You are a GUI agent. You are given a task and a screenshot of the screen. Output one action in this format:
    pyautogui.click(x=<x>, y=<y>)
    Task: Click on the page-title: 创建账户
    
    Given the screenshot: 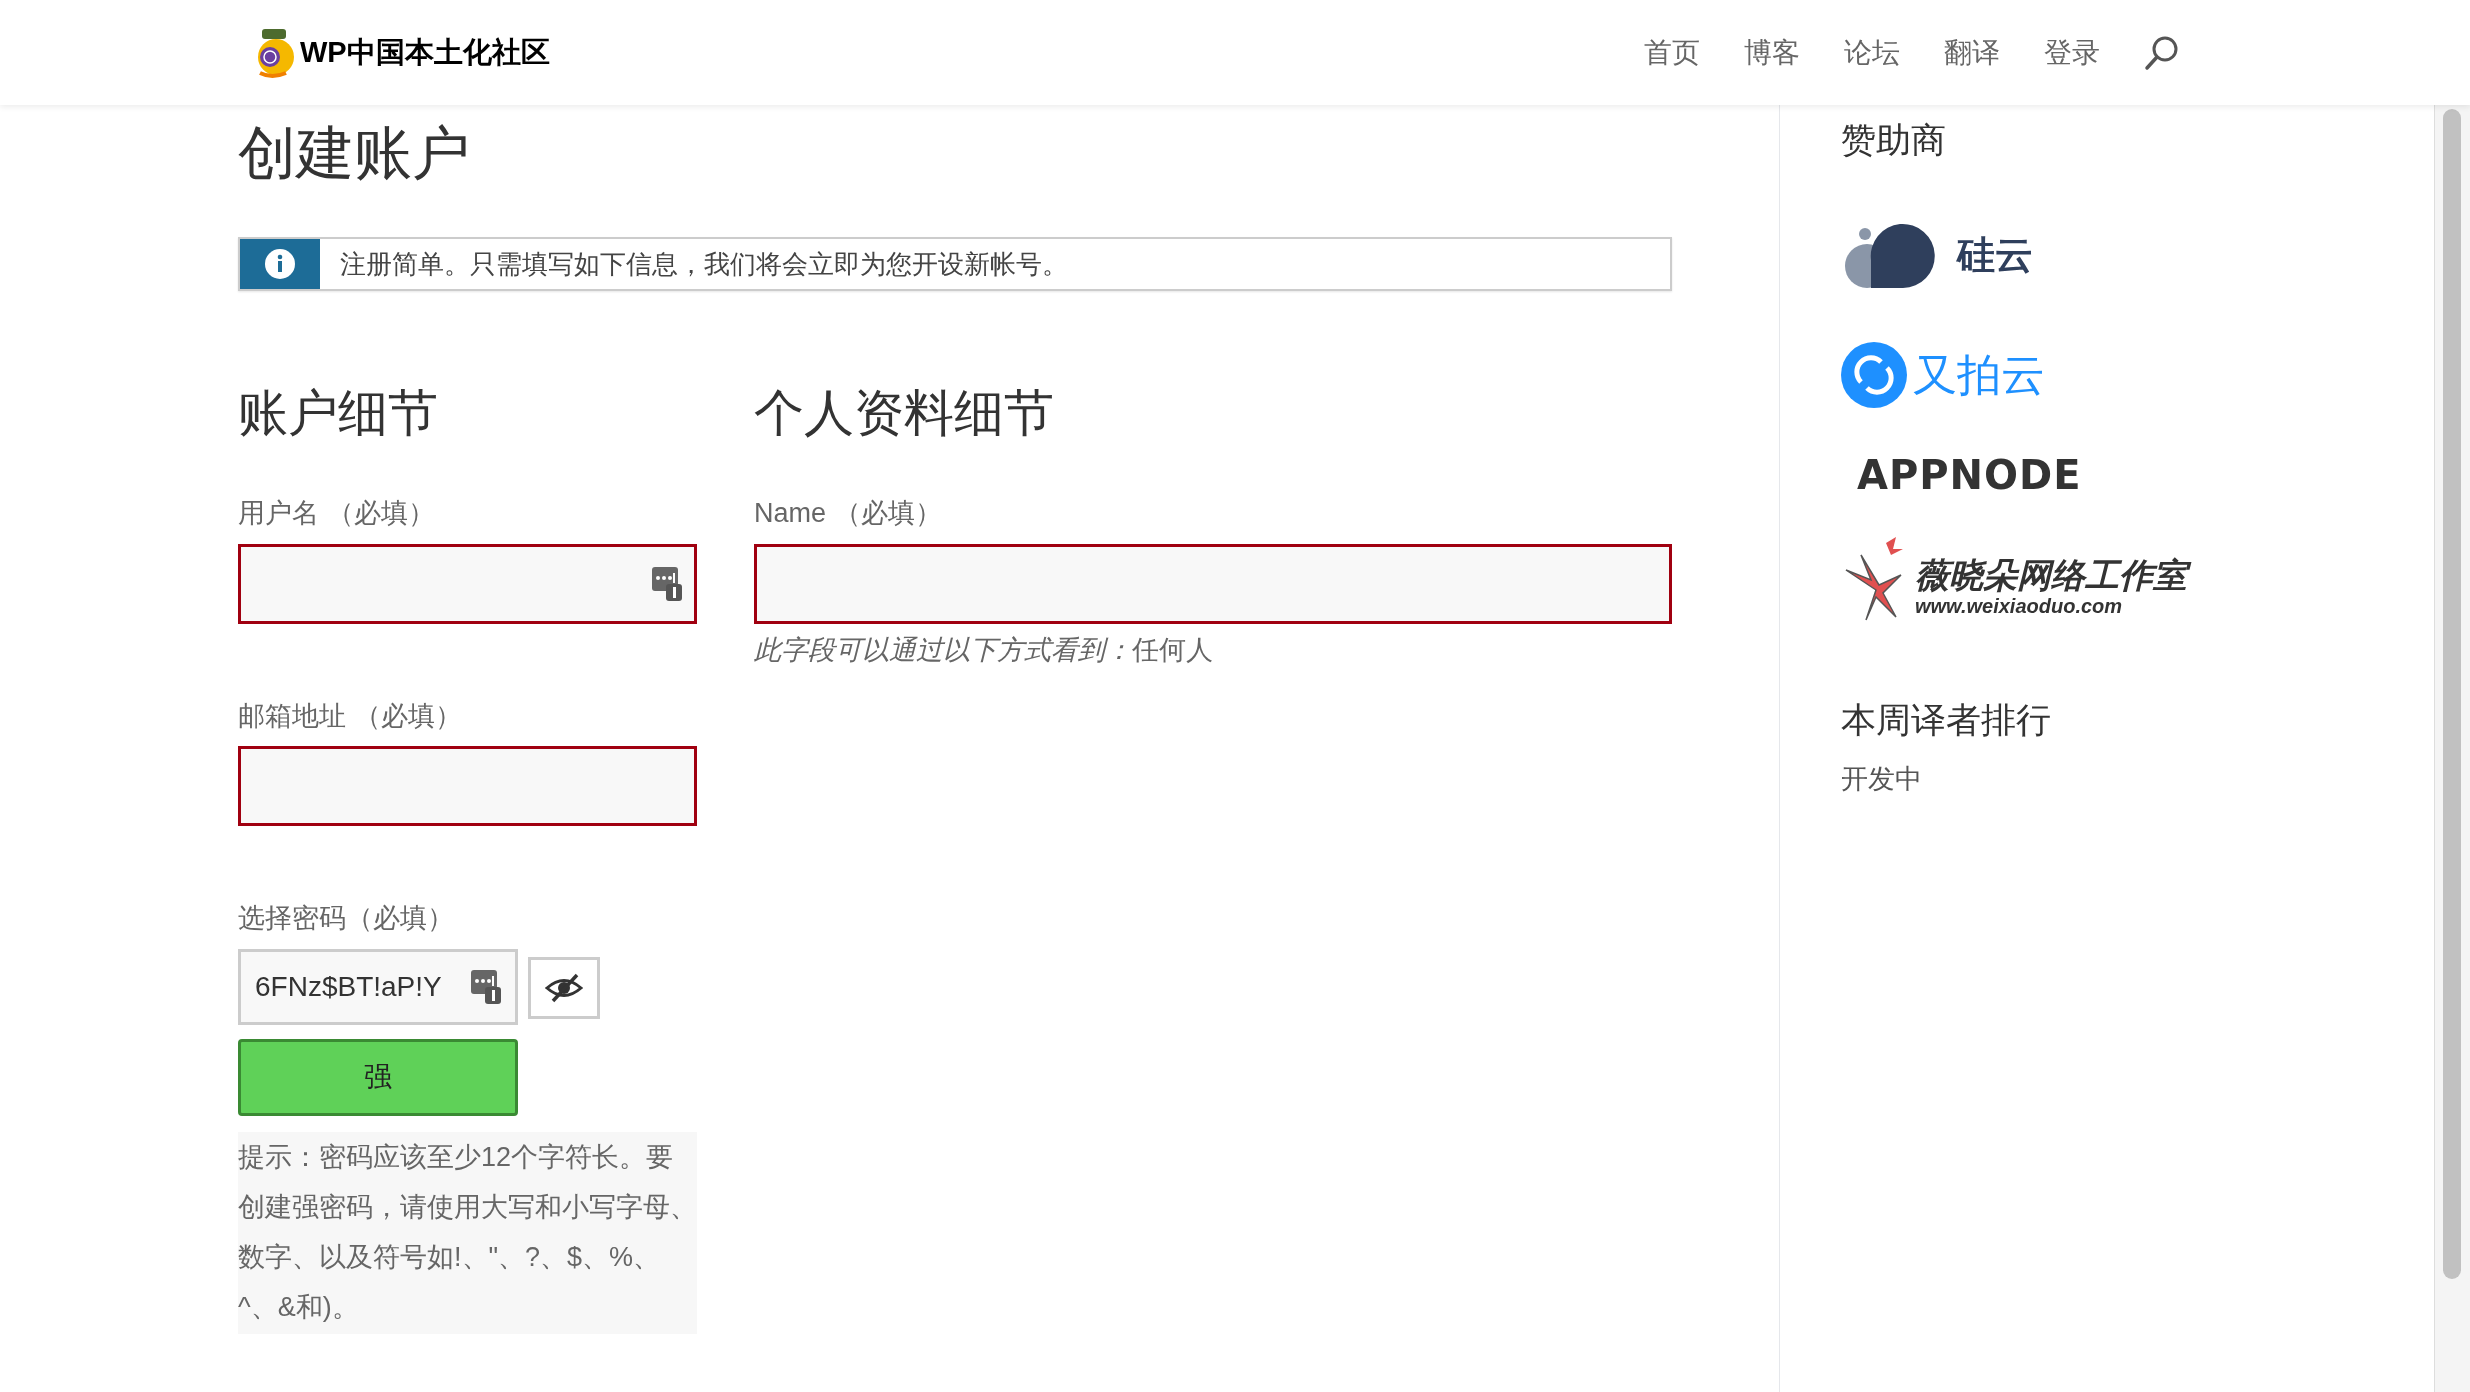 What is the action you would take?
    pyautogui.click(x=354, y=153)
    